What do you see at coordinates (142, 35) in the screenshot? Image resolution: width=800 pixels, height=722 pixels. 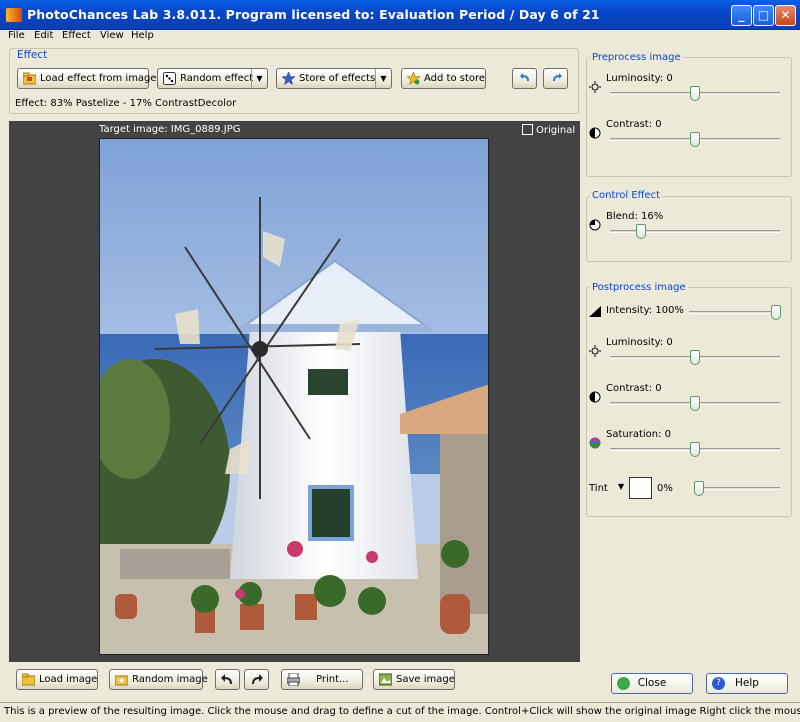 I see `menu-help: Help` at bounding box center [142, 35].